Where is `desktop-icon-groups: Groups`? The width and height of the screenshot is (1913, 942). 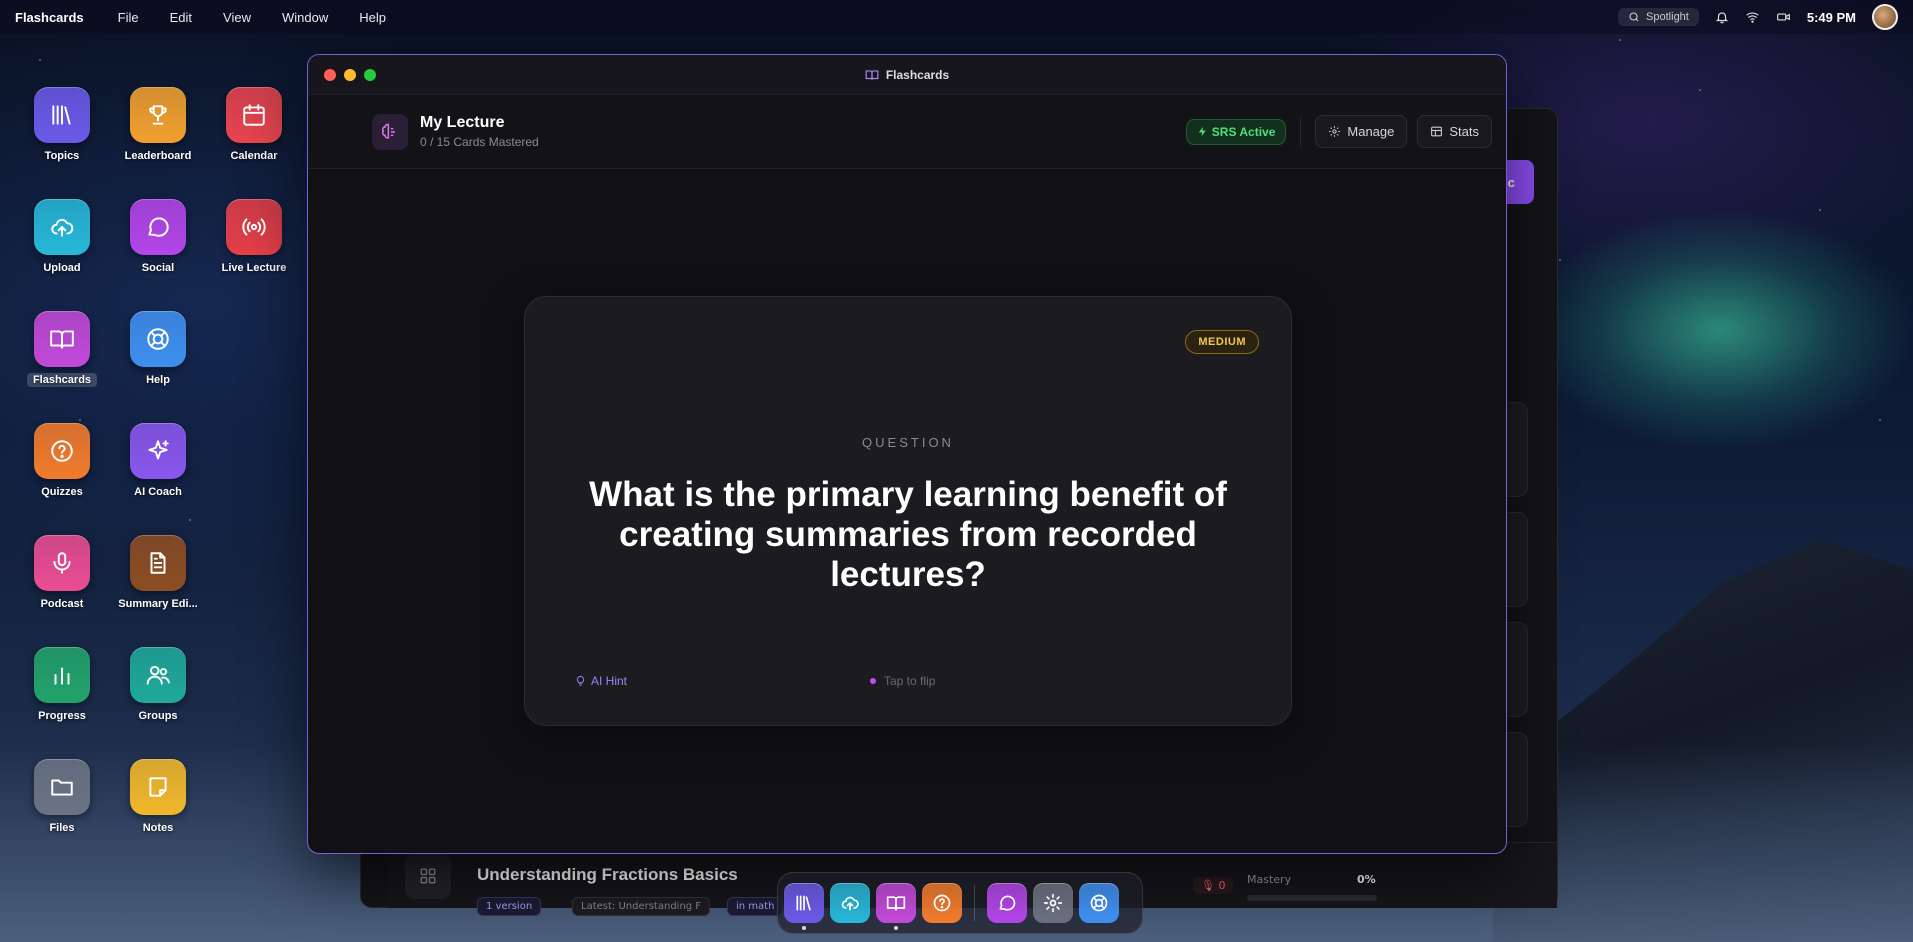
desktop-icon-groups: Groups is located at coordinates (158, 685).